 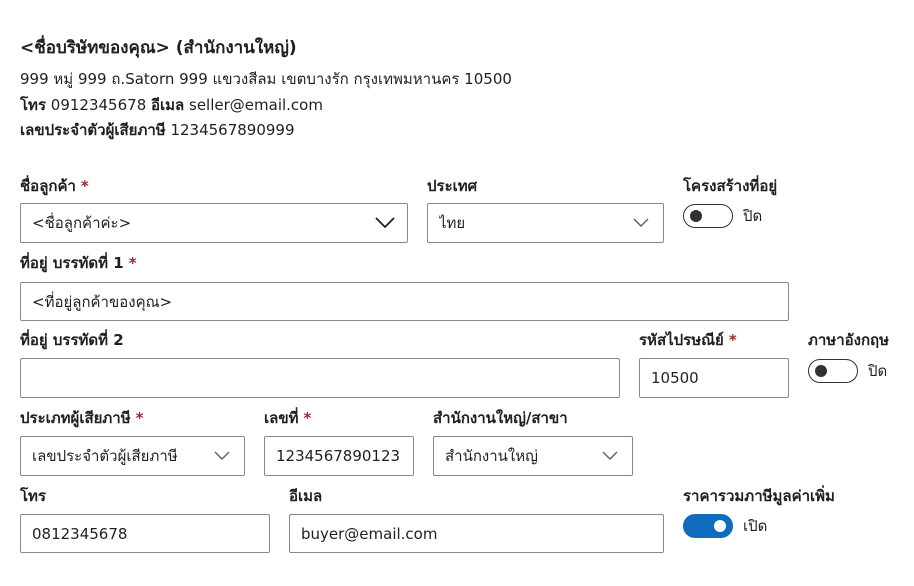 I want to click on taxpayer-type-label: ประเภทผู้เสียภาษี *, so click(x=81, y=418).